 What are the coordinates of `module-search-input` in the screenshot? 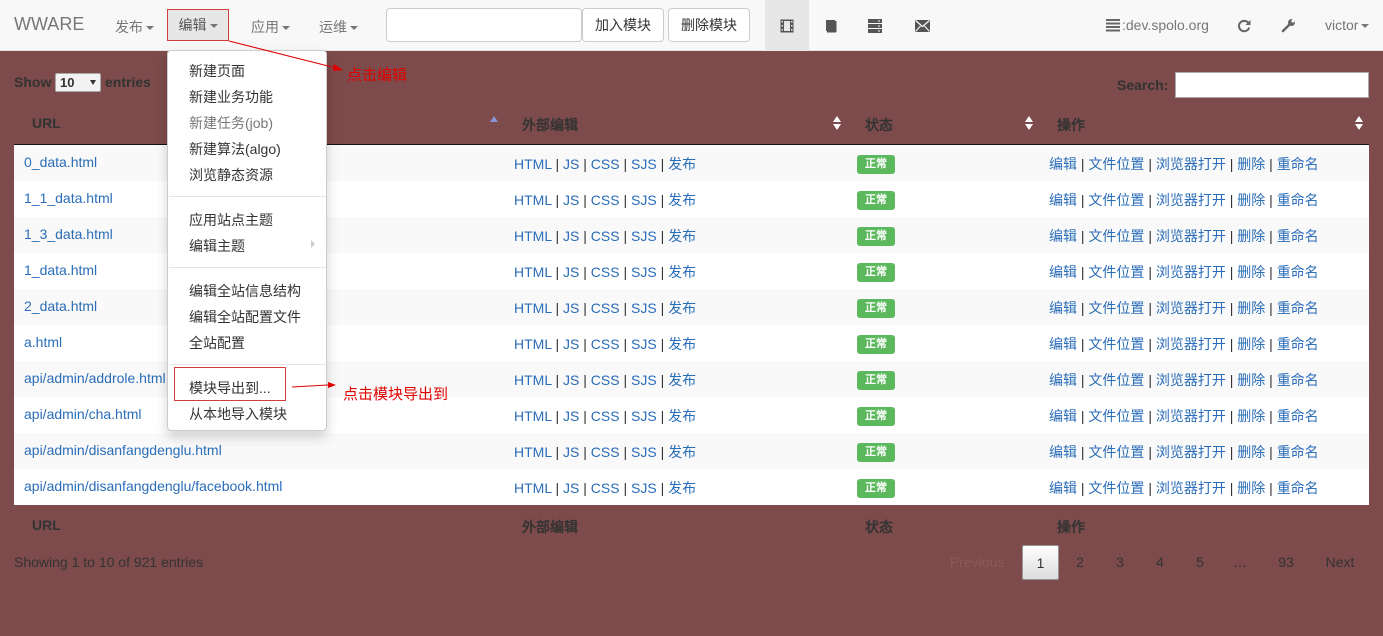 It's located at (484, 25).